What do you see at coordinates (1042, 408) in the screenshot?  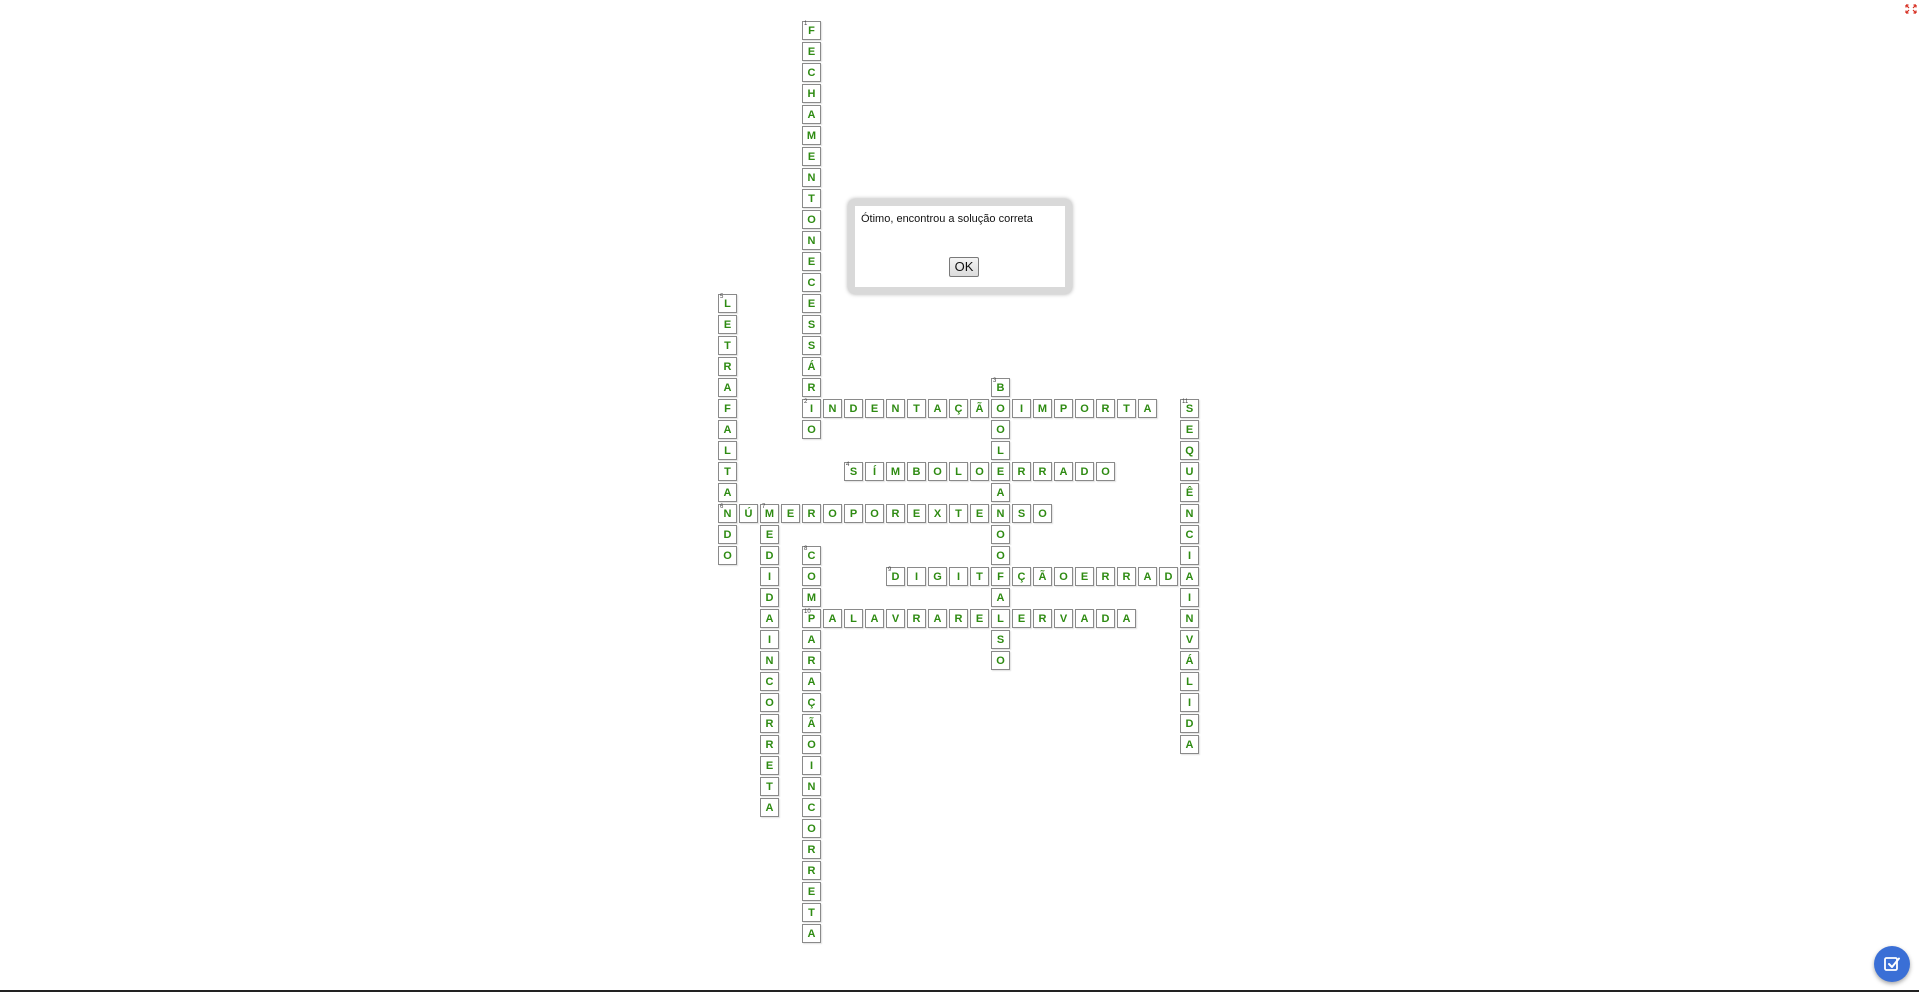 I see `crossword-cell: M` at bounding box center [1042, 408].